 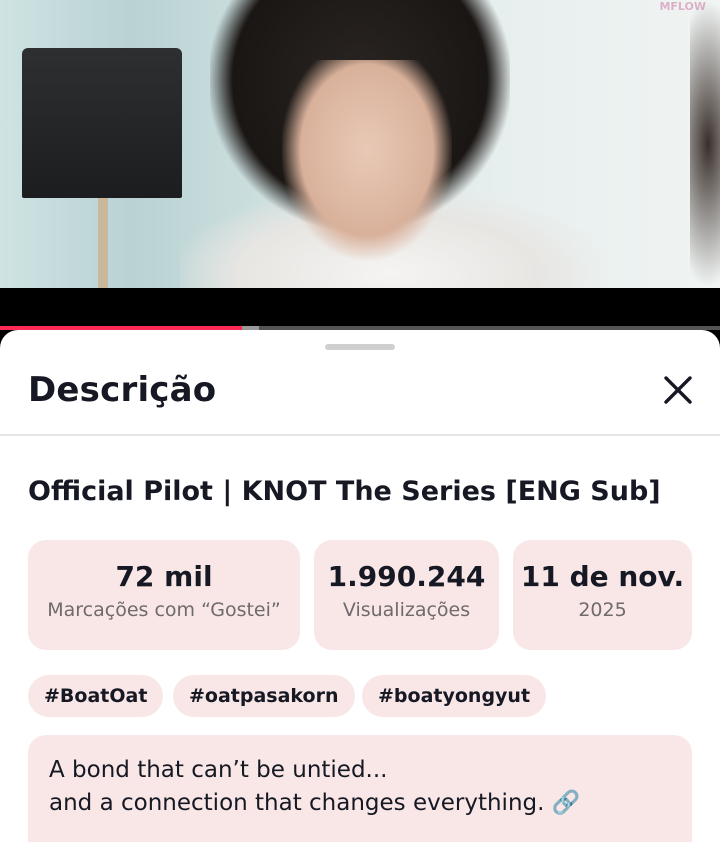 I want to click on hashtag-chip: #BoatOat, so click(x=96, y=696).